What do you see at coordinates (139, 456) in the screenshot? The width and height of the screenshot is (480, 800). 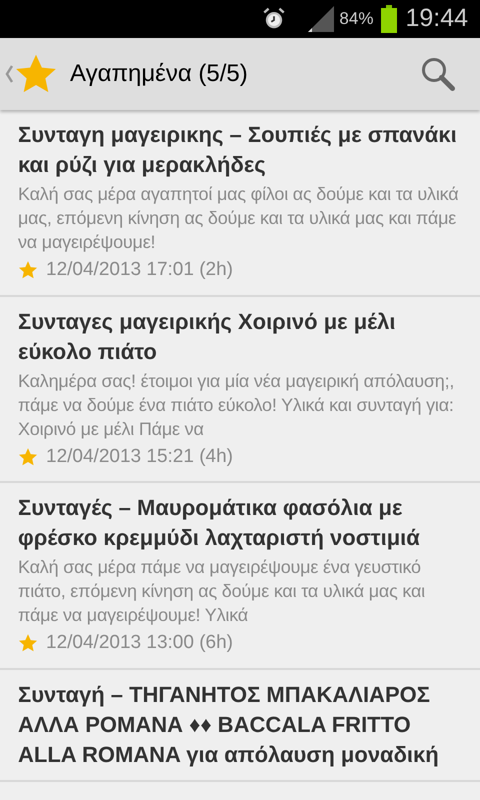 I see `article-date: 12/04/2013 15:21 (4h)` at bounding box center [139, 456].